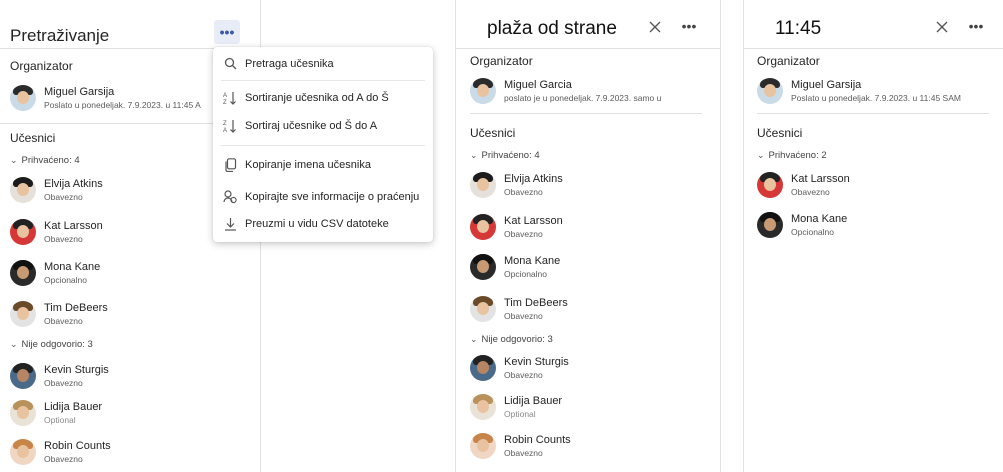 The height and width of the screenshot is (472, 1003). Describe the element at coordinates (873, 24) in the screenshot. I see `panel-header: 11:45 •••` at that location.